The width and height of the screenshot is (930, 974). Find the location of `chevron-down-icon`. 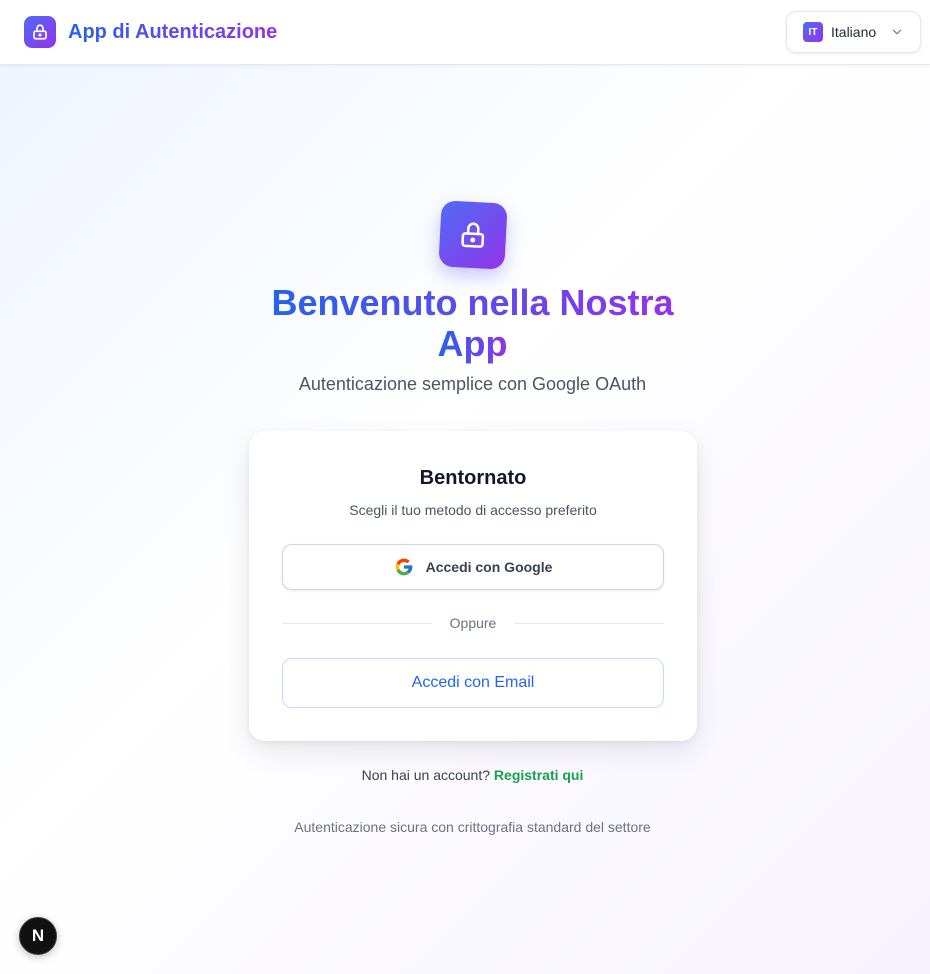

chevron-down-icon is located at coordinates (897, 34).